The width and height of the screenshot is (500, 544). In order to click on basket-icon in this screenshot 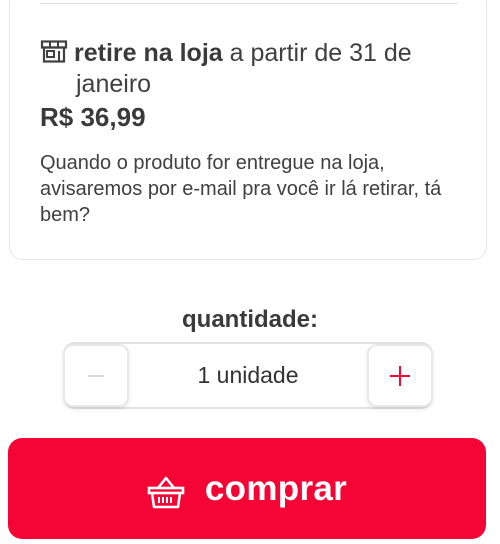, I will do `click(166, 492)`.